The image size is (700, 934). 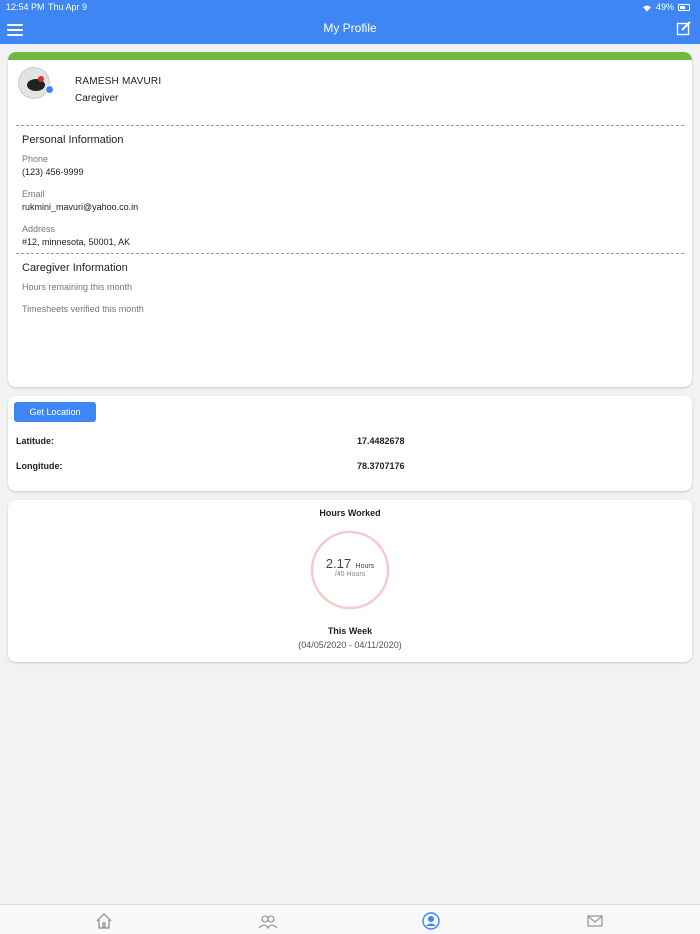 I want to click on personal-info-title: Personal Information, so click(x=73, y=140).